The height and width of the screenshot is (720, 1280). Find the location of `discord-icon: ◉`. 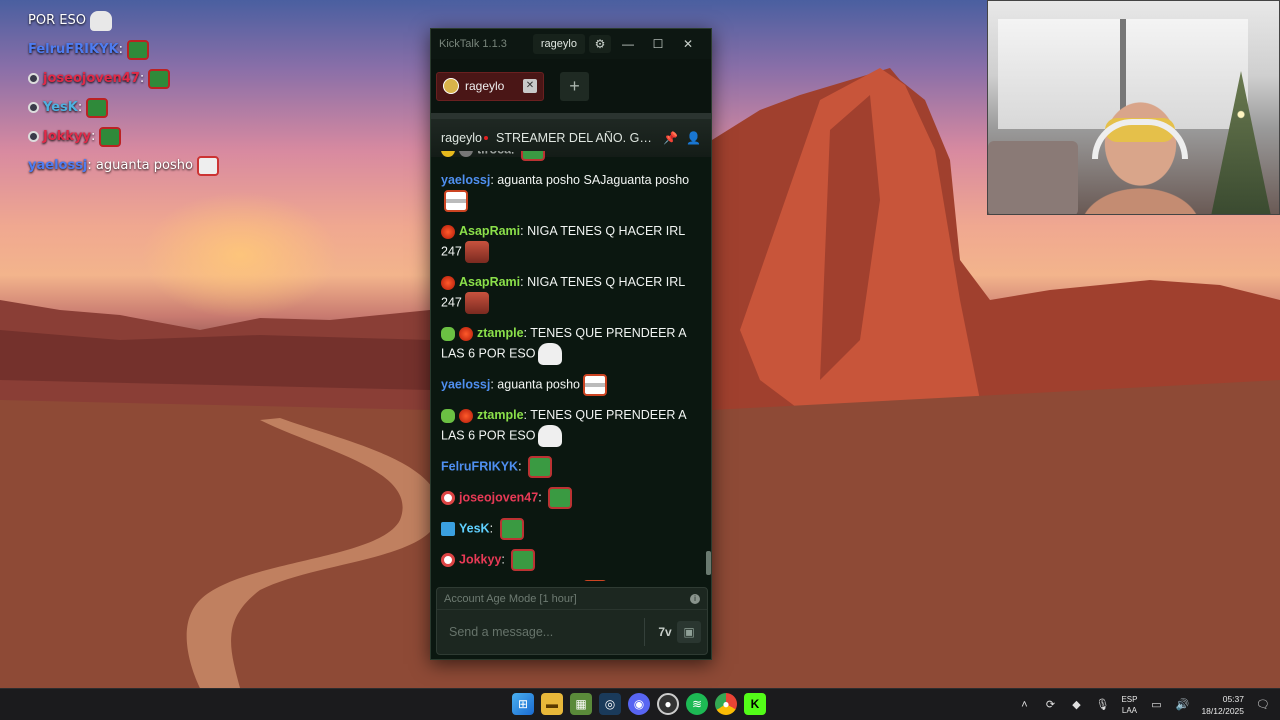

discord-icon: ◉ is located at coordinates (639, 704).